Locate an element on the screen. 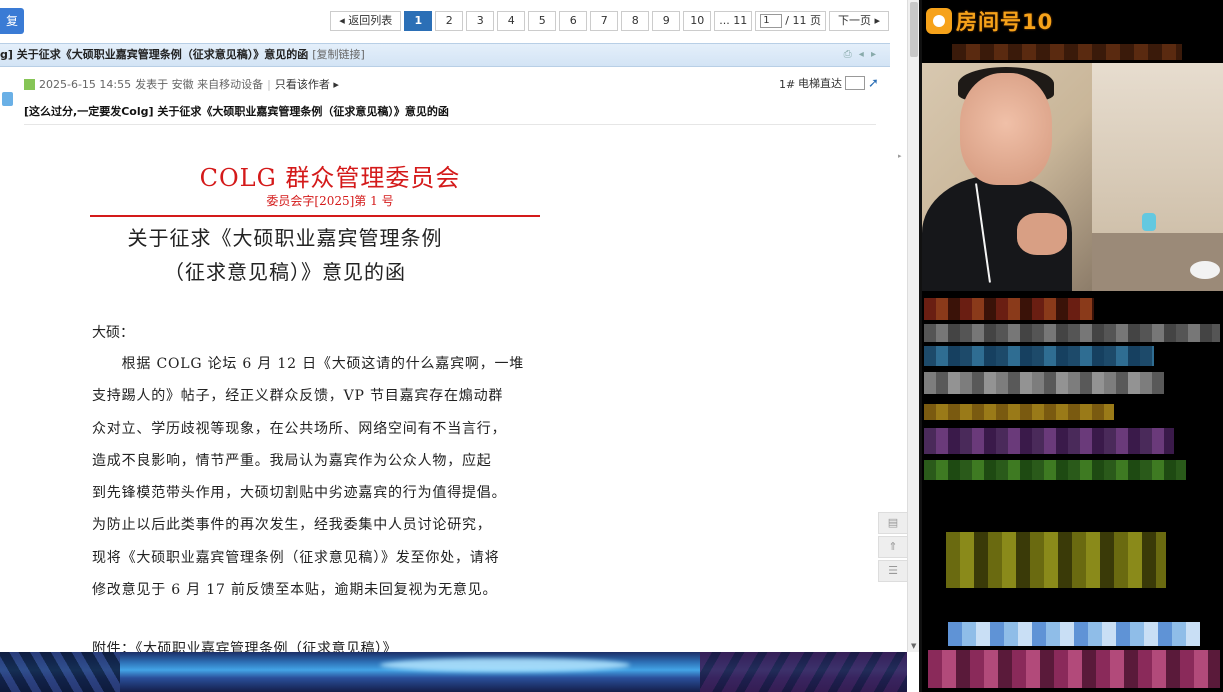 This screenshot has height=692, width=1223. page-button: 10 is located at coordinates (697, 21).